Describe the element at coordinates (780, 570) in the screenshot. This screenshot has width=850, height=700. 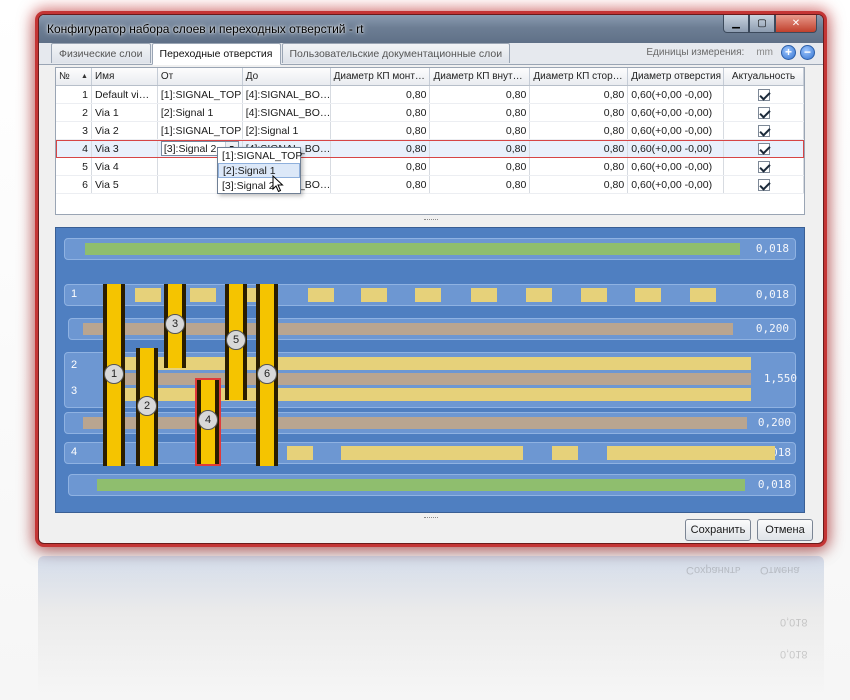
I see `reflection-cancel: Отмена` at that location.